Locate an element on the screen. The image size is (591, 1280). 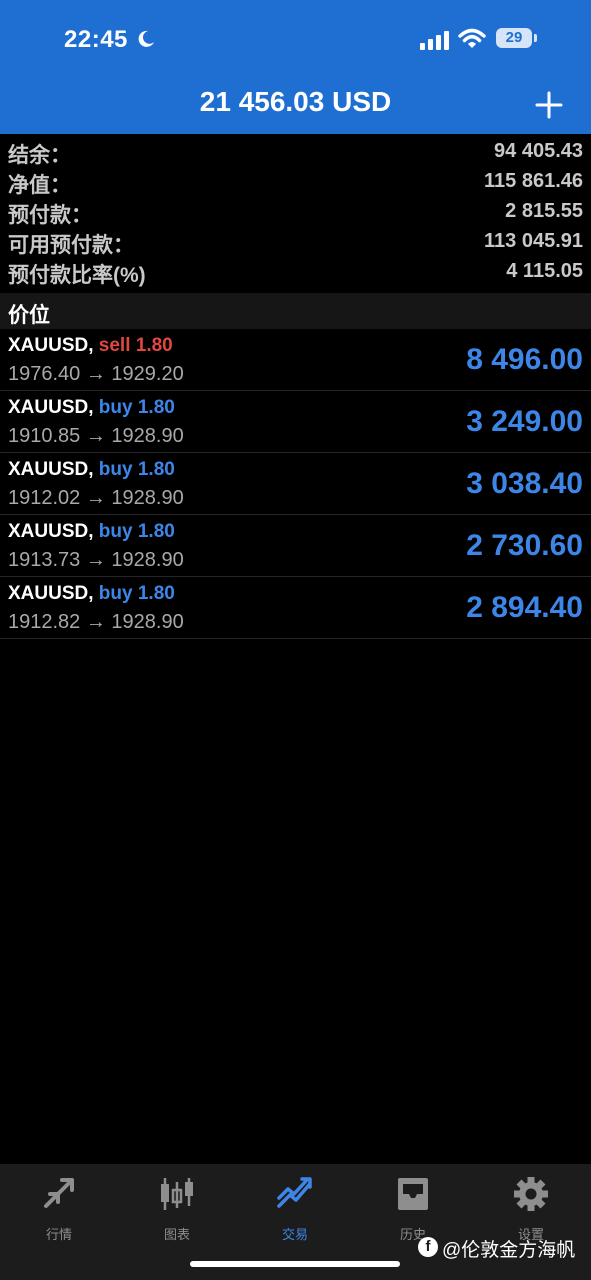
watermark-text: @伦敦金方海帆 is located at coordinates (509, 1250).